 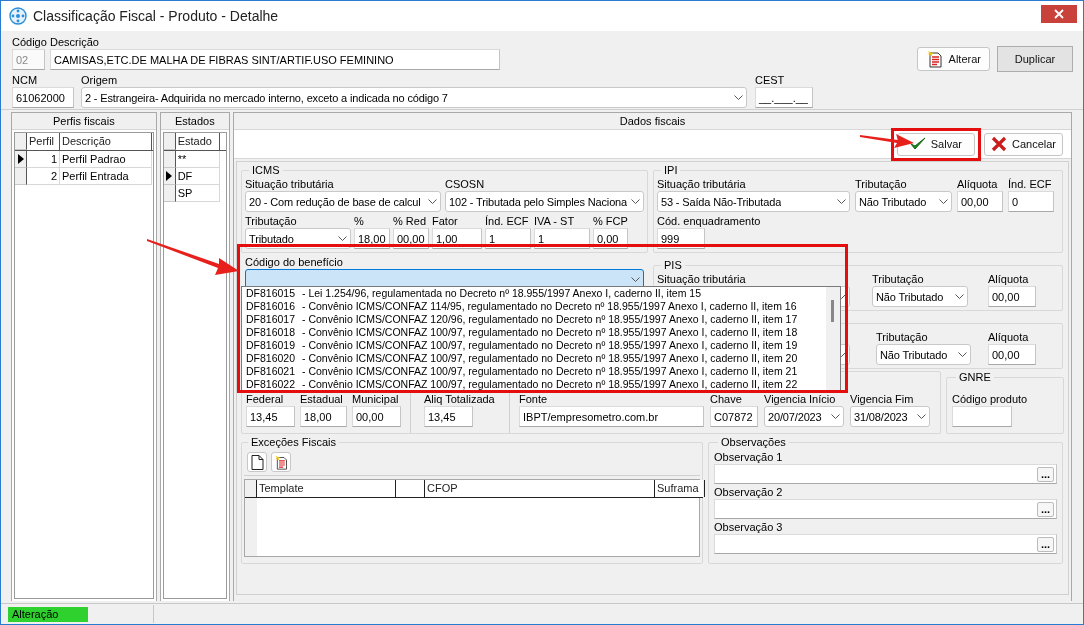 I want to click on edit-button: Alterar, so click(x=953, y=59).